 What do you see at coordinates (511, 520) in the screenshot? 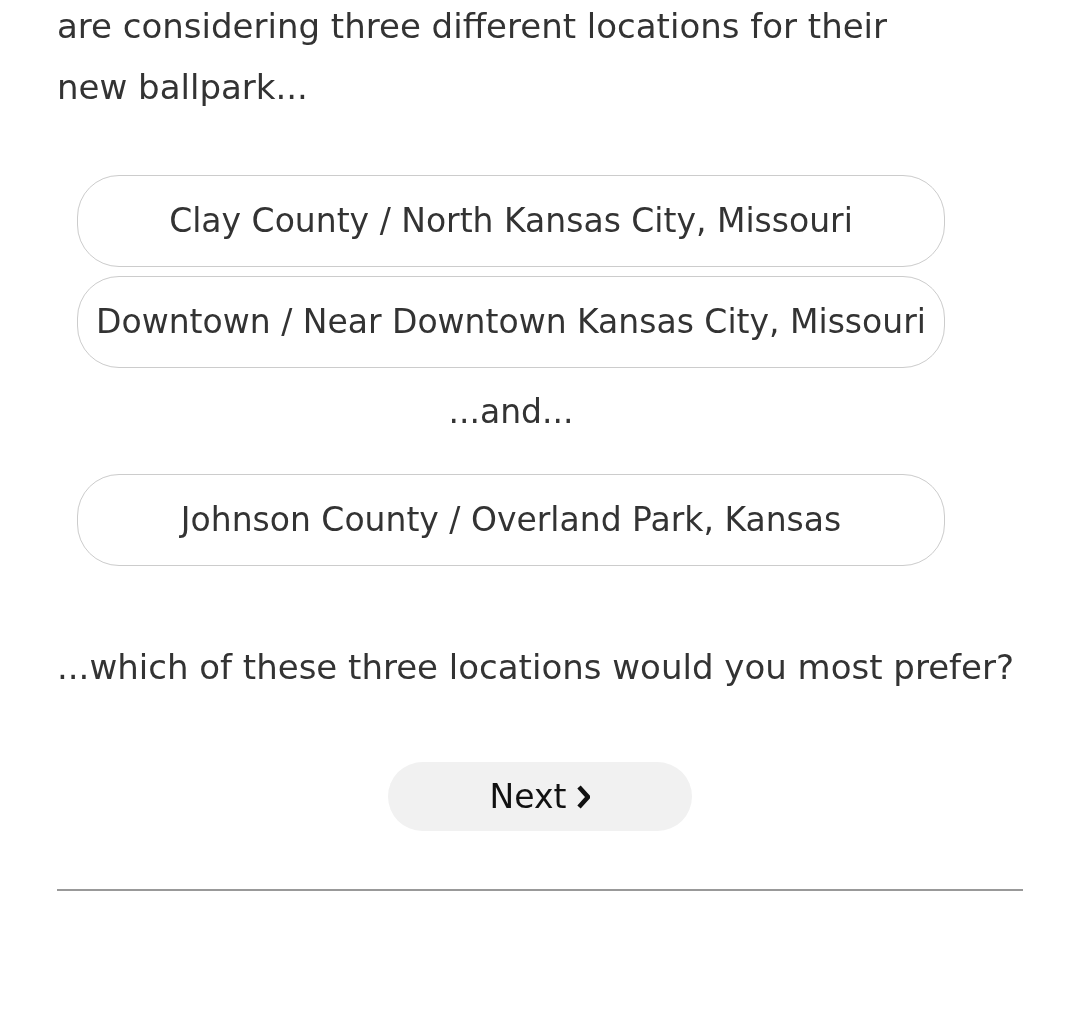
I see `answer-option: Johnson County / Overland Park, Kansas` at bounding box center [511, 520].